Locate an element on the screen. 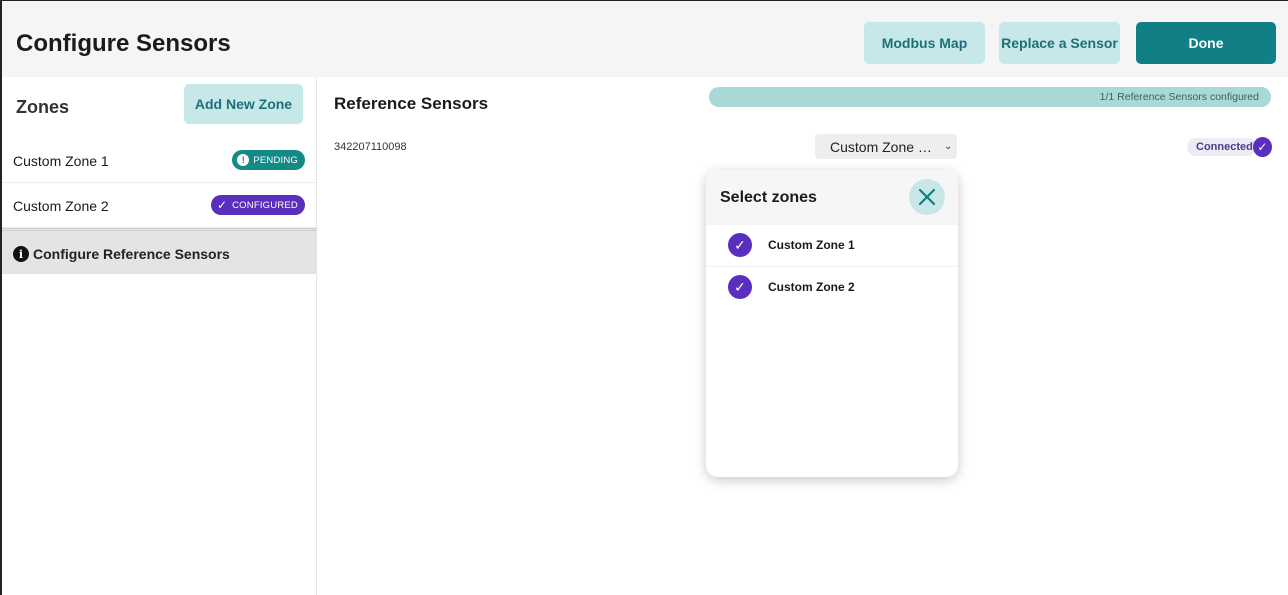 This screenshot has width=1288, height=595. sidebar-item-configure-reference-sensors: i Configure Reference Sensors is located at coordinates (159, 251).